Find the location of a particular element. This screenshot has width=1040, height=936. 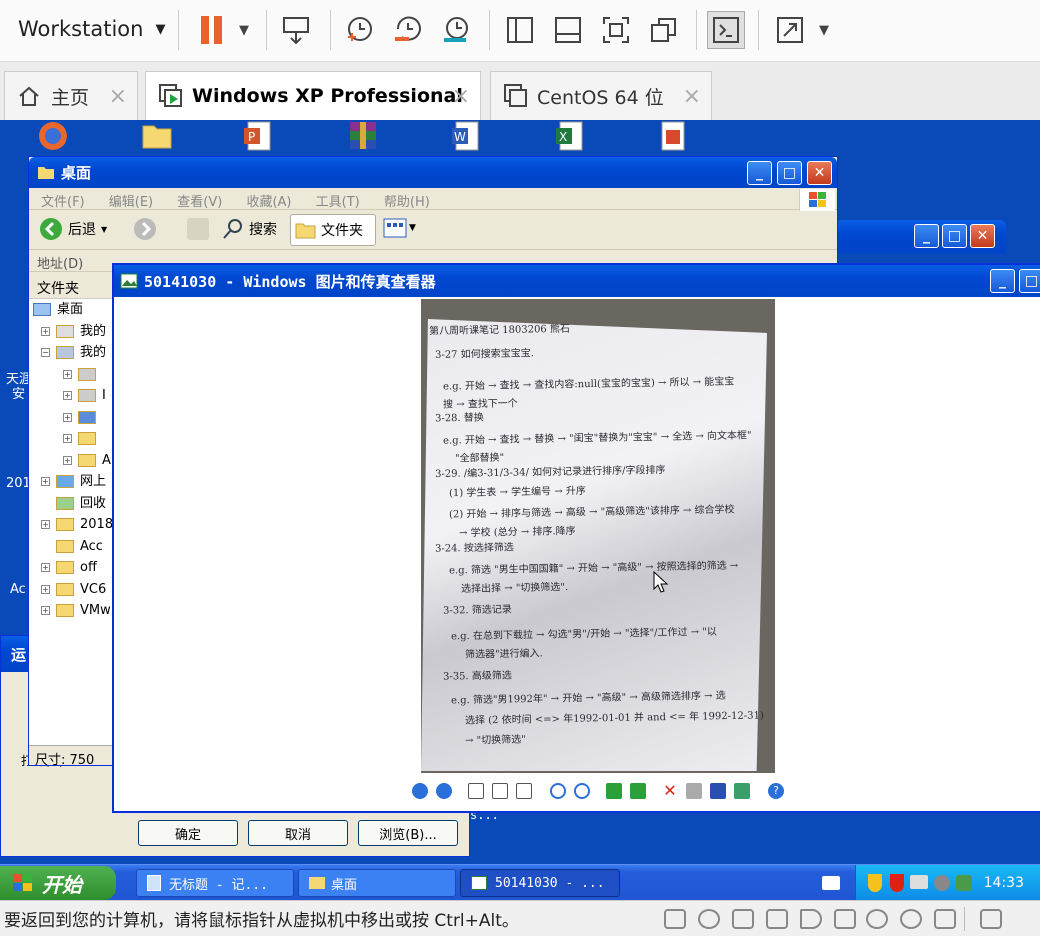

tree-item: + VMw is located at coordinates (72, 611).